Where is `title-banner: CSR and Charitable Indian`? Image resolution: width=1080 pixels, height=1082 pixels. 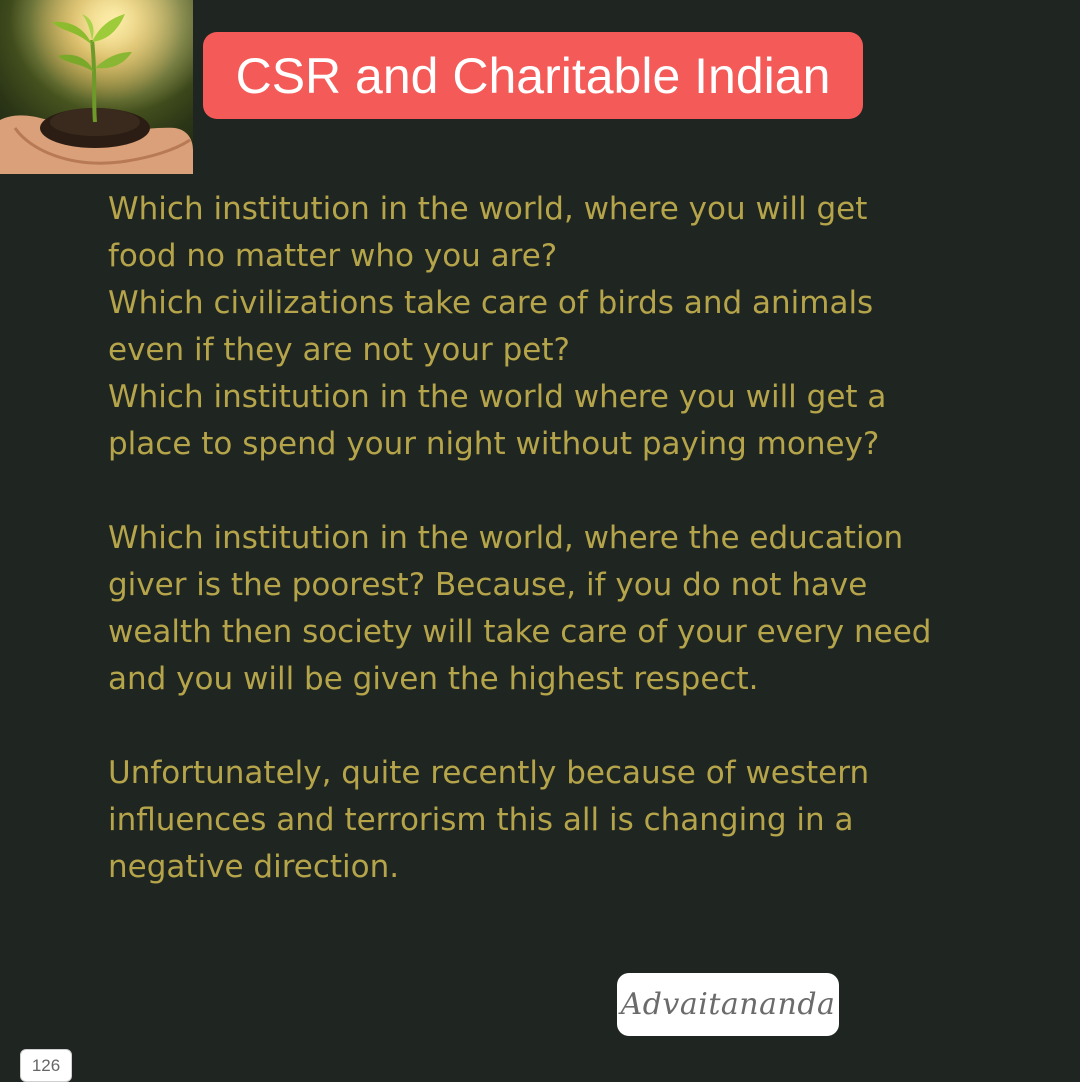 title-banner: CSR and Charitable Indian is located at coordinates (533, 75).